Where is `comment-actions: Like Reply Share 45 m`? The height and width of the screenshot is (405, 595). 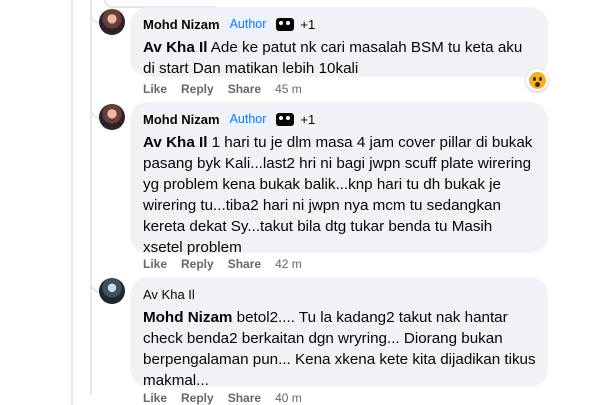
comment-actions: Like Reply Share 45 m is located at coordinates (222, 89).